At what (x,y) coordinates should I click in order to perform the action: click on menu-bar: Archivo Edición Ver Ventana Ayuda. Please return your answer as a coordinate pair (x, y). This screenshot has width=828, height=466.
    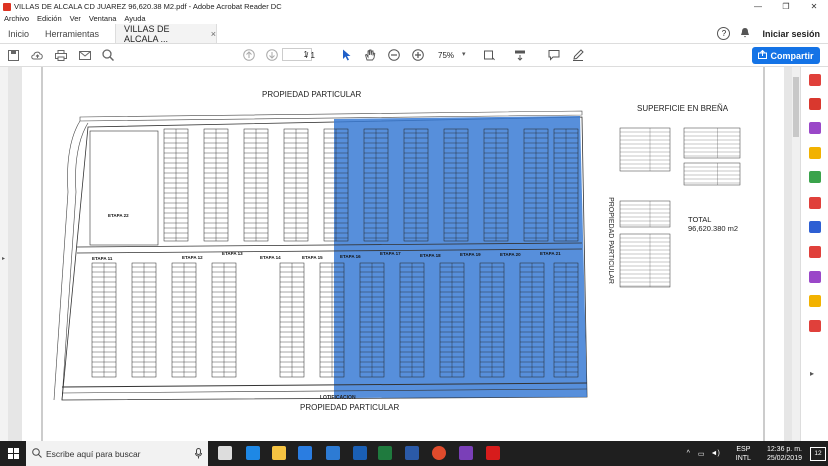
    Looking at the image, I should click on (414, 18).